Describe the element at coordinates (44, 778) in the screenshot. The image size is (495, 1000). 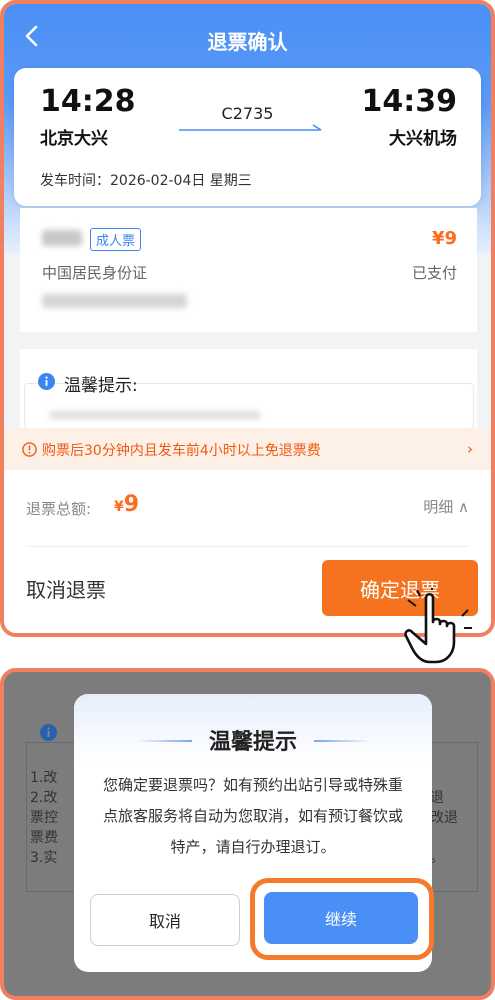
I see `bg-line: 1.改` at that location.